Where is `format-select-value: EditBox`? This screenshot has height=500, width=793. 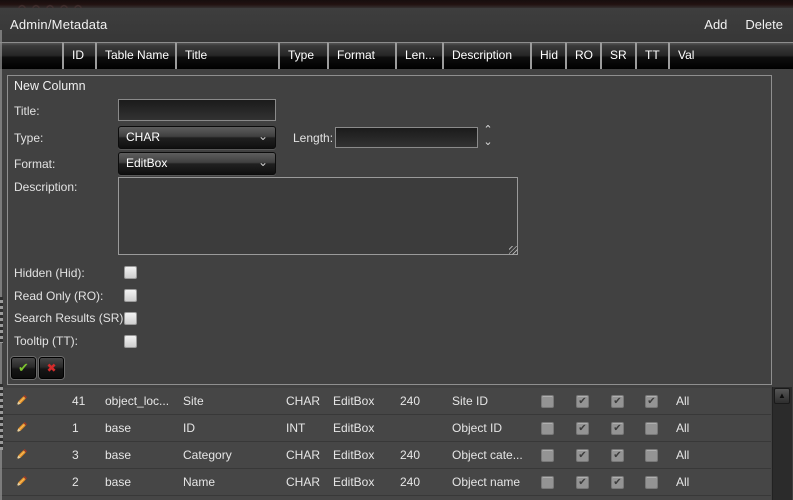
format-select-value: EditBox is located at coordinates (147, 163).